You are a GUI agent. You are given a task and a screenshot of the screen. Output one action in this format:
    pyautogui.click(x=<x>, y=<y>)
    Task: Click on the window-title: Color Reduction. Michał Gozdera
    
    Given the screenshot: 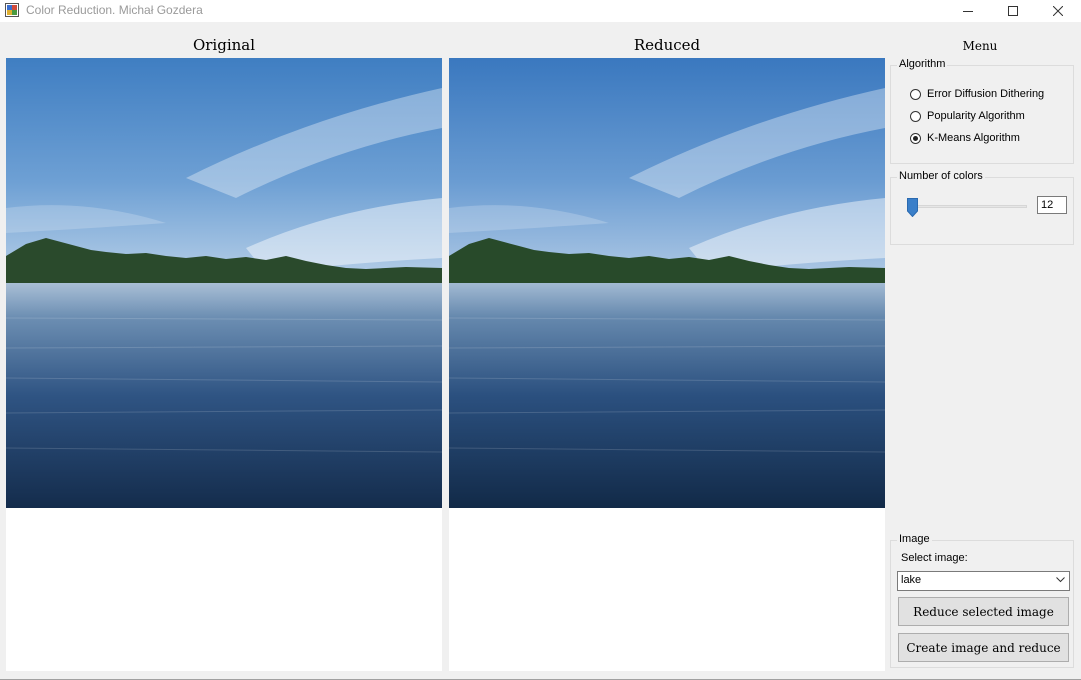 What is the action you would take?
    pyautogui.click(x=114, y=10)
    